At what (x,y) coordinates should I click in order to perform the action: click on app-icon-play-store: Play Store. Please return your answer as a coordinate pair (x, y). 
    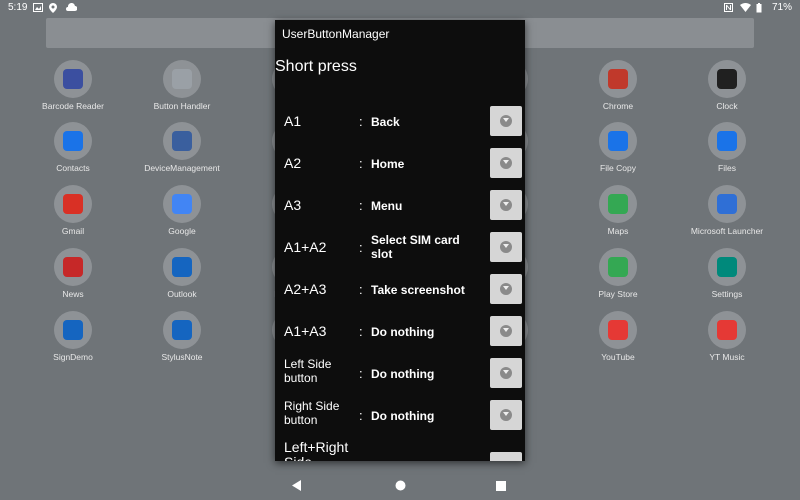
    Looking at the image, I should click on (618, 273).